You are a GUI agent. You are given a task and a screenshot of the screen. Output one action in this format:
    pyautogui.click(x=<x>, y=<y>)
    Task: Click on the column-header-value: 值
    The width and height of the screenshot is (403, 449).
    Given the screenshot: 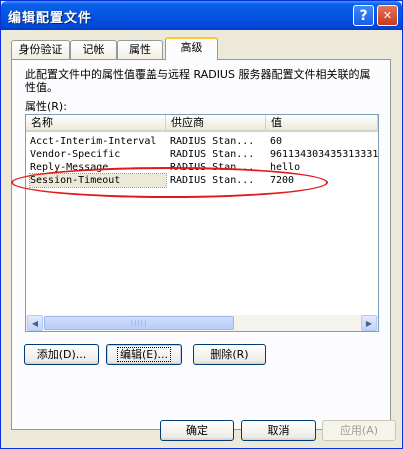 What is the action you would take?
    pyautogui.click(x=322, y=123)
    